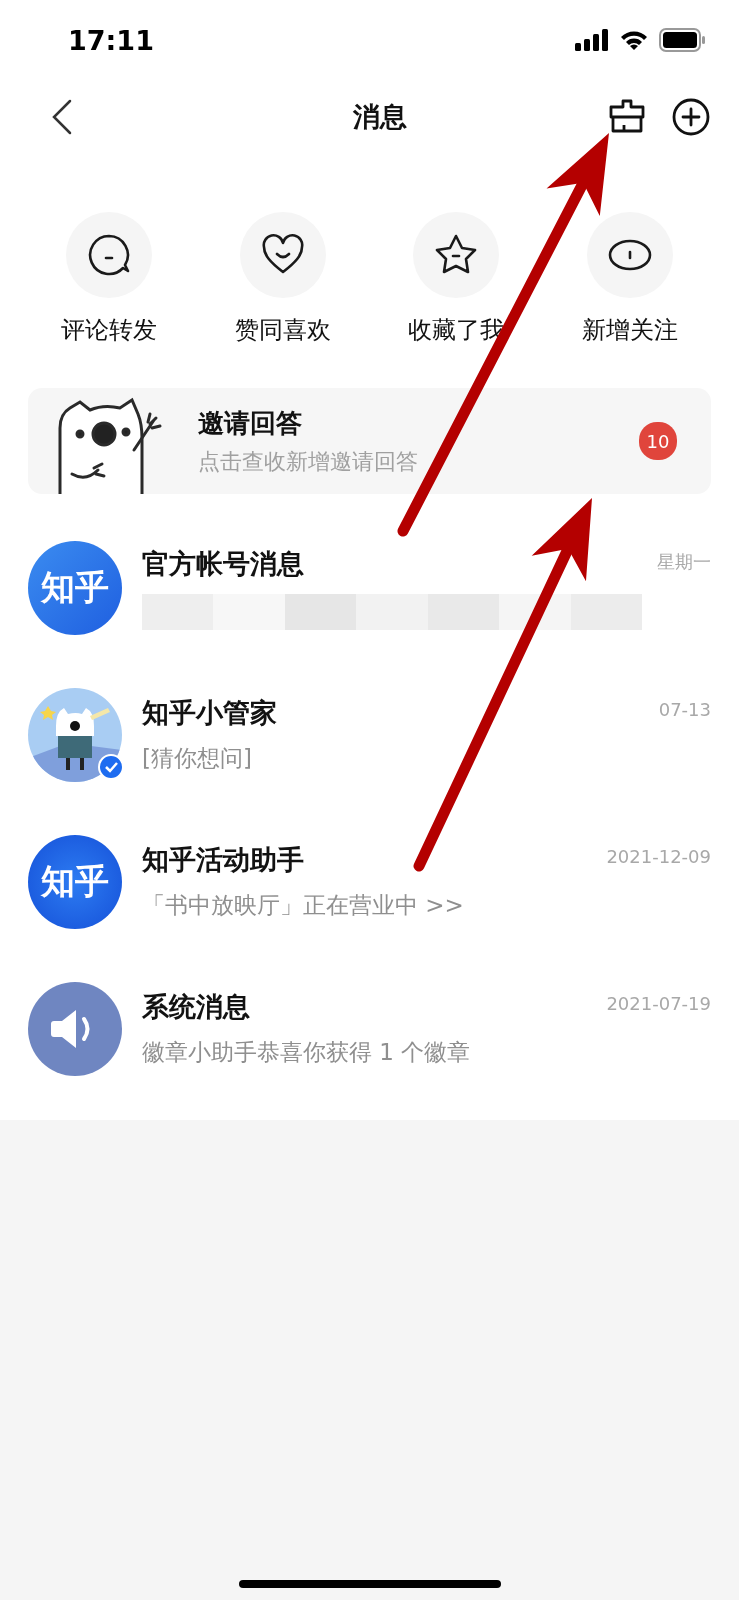  I want to click on quick-action: 新增关注, so click(630, 279).